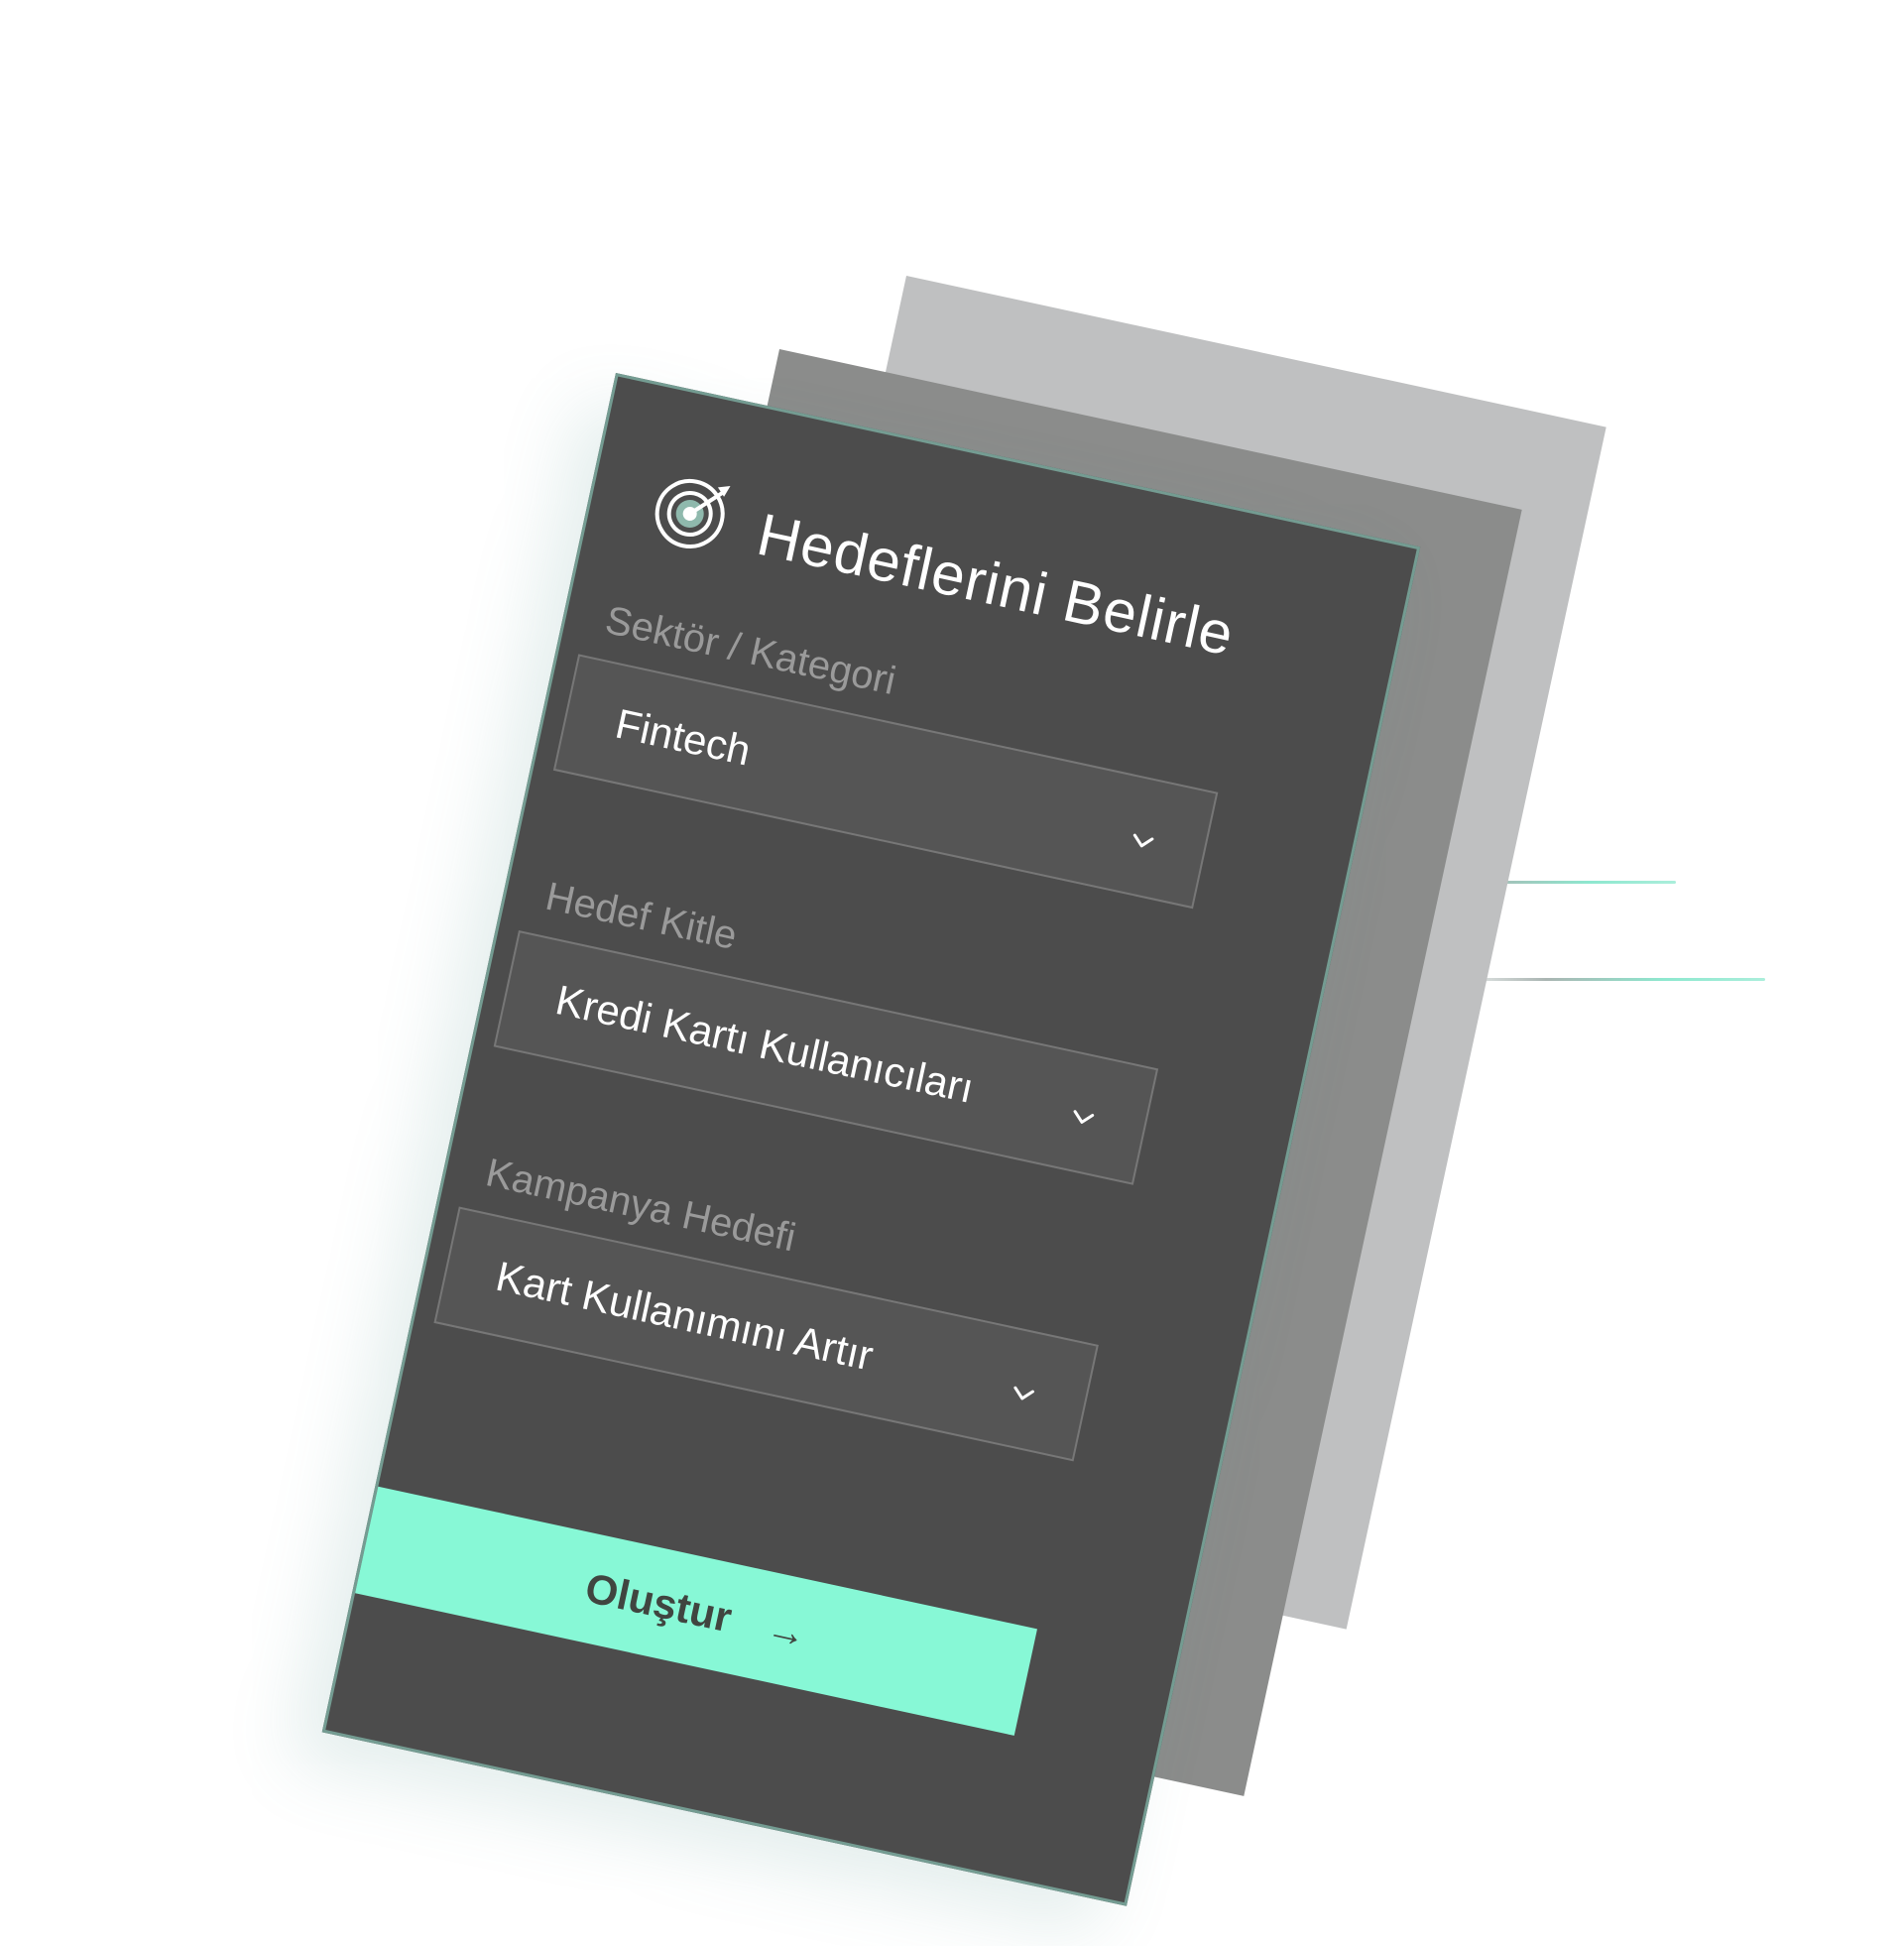 This screenshot has height=1946, width=1904. I want to click on create-button-label: Oluştur, so click(659, 1602).